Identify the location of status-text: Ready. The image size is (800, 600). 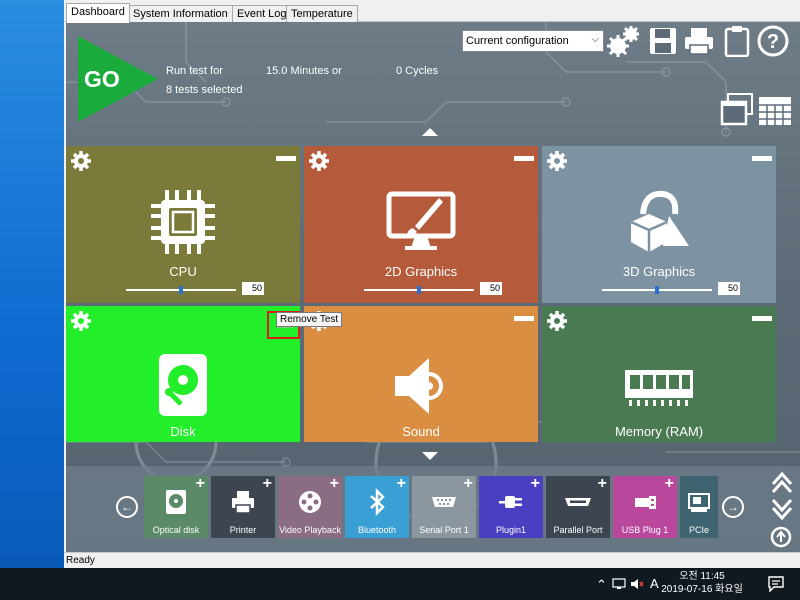
(80, 560).